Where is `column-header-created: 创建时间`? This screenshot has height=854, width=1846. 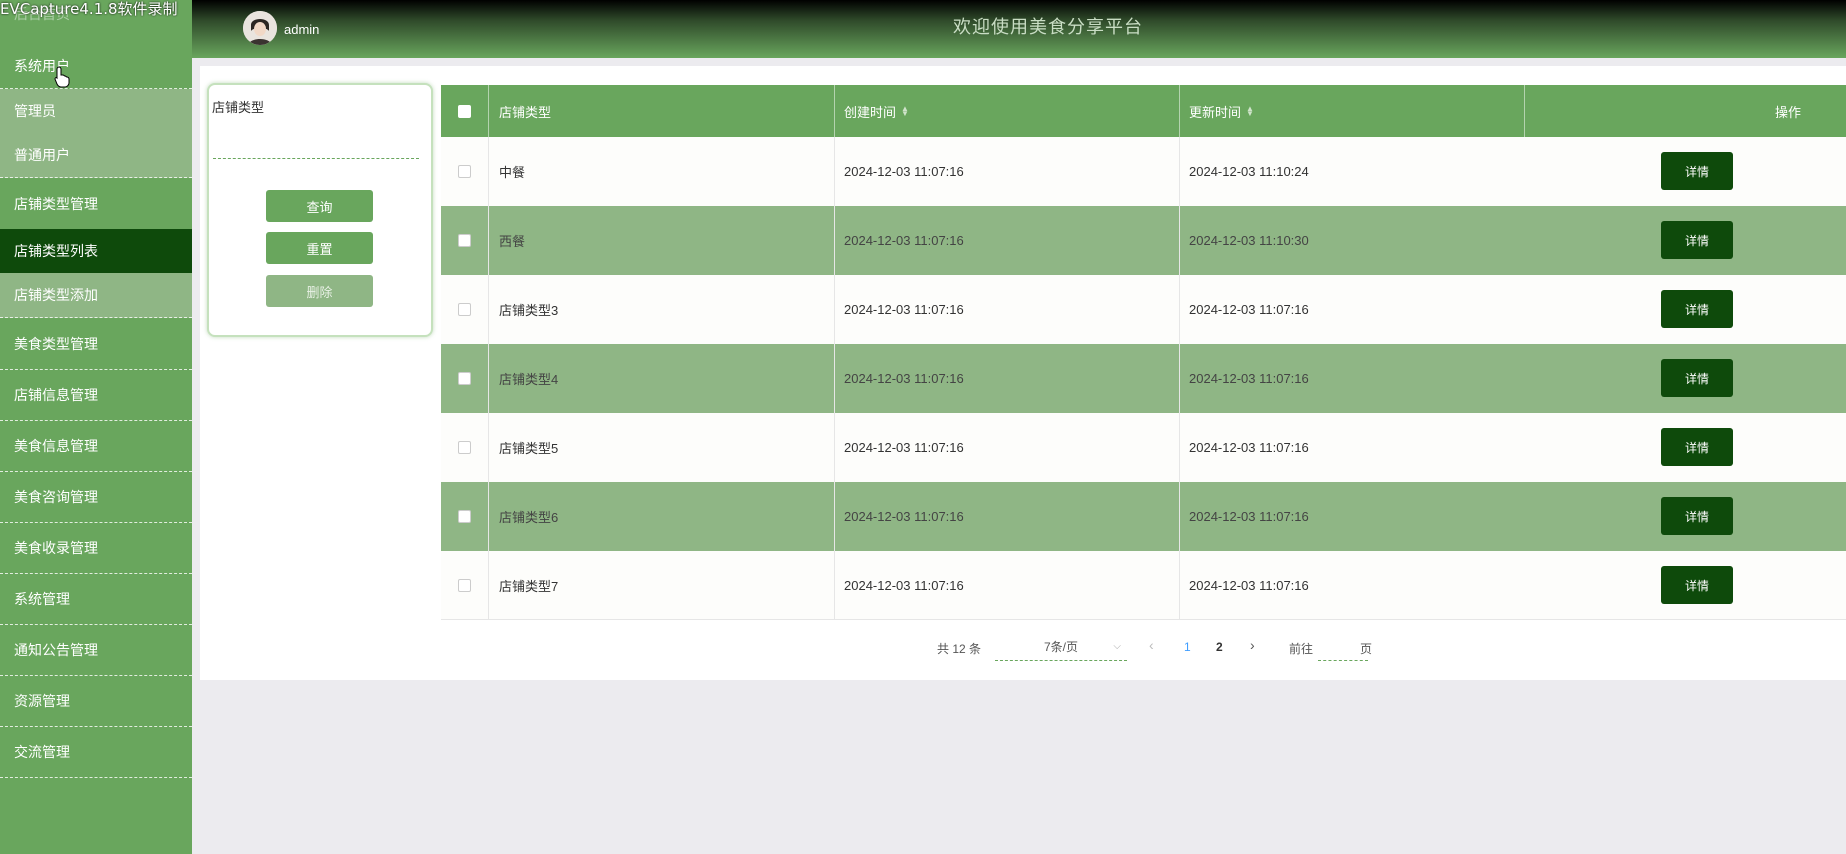
column-header-created: 创建时间 is located at coordinates (870, 112).